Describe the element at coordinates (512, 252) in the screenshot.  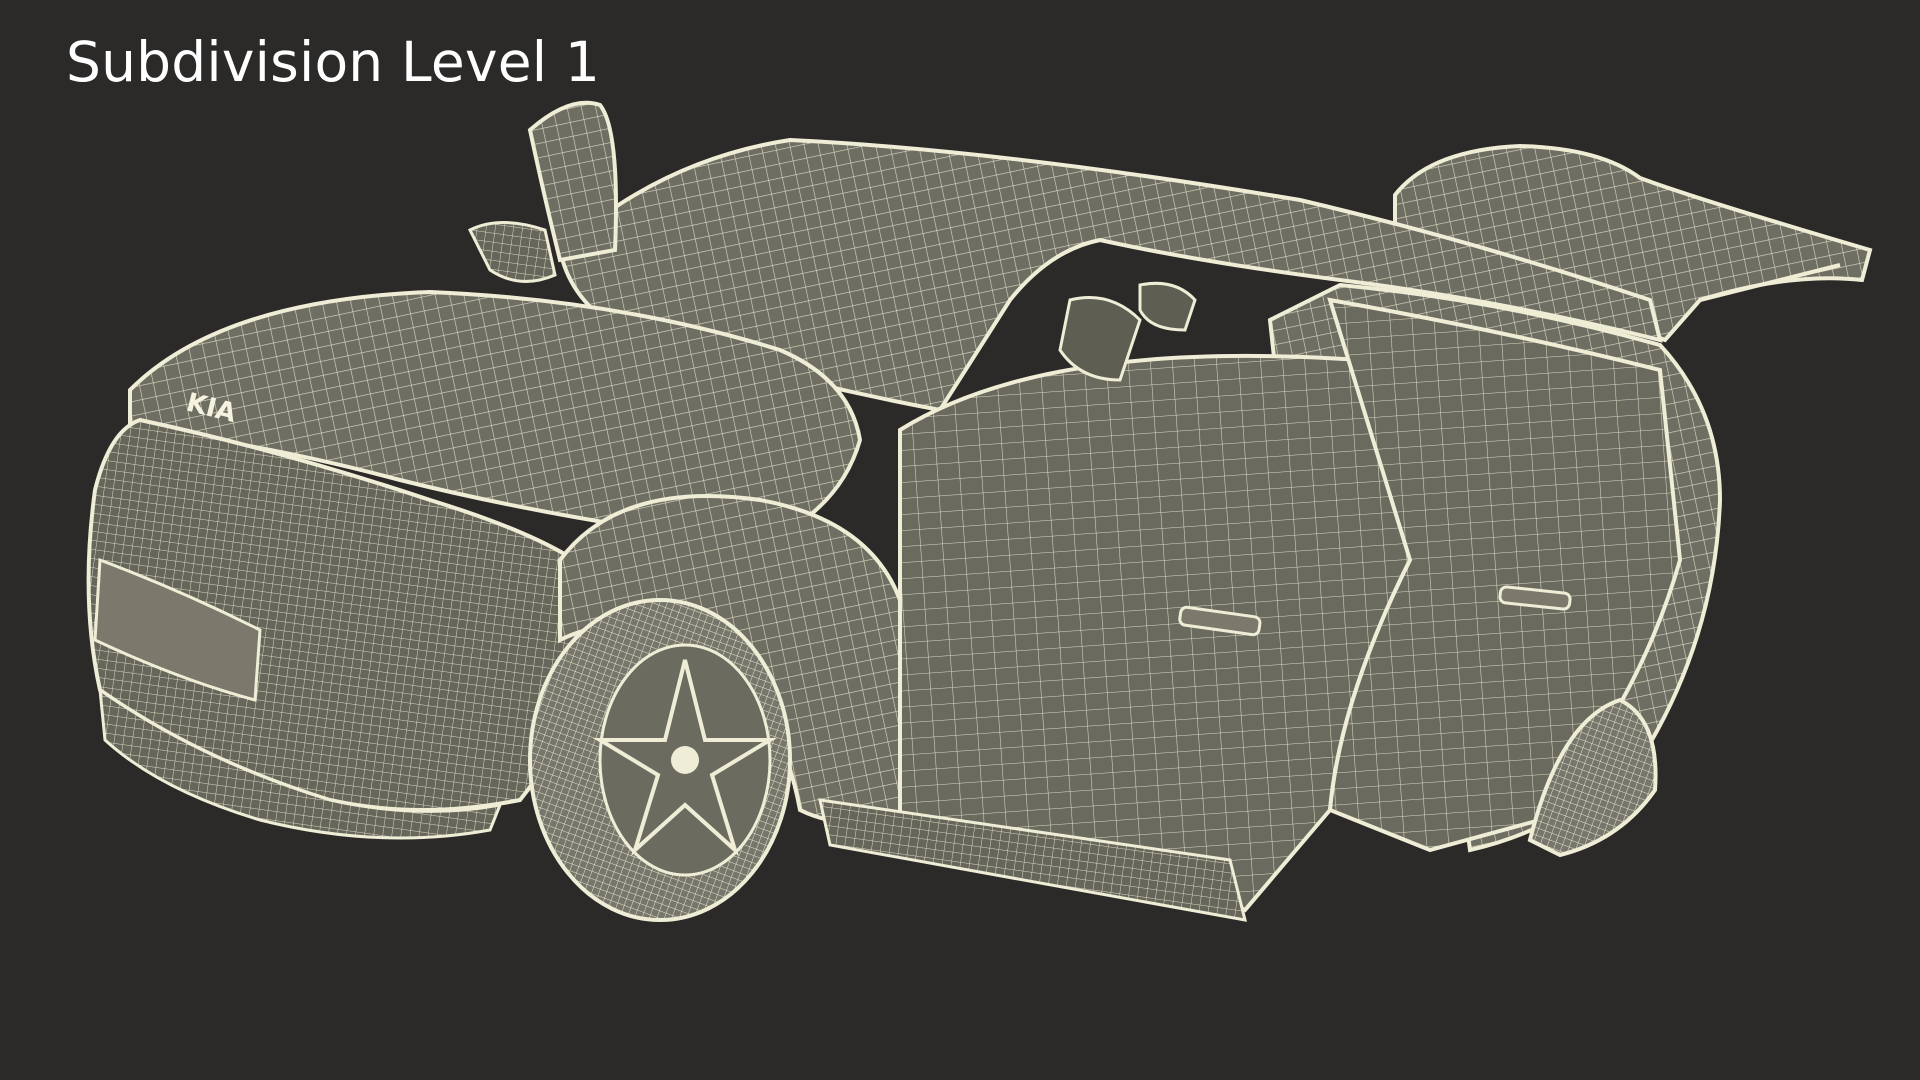
I see `side-mirror` at that location.